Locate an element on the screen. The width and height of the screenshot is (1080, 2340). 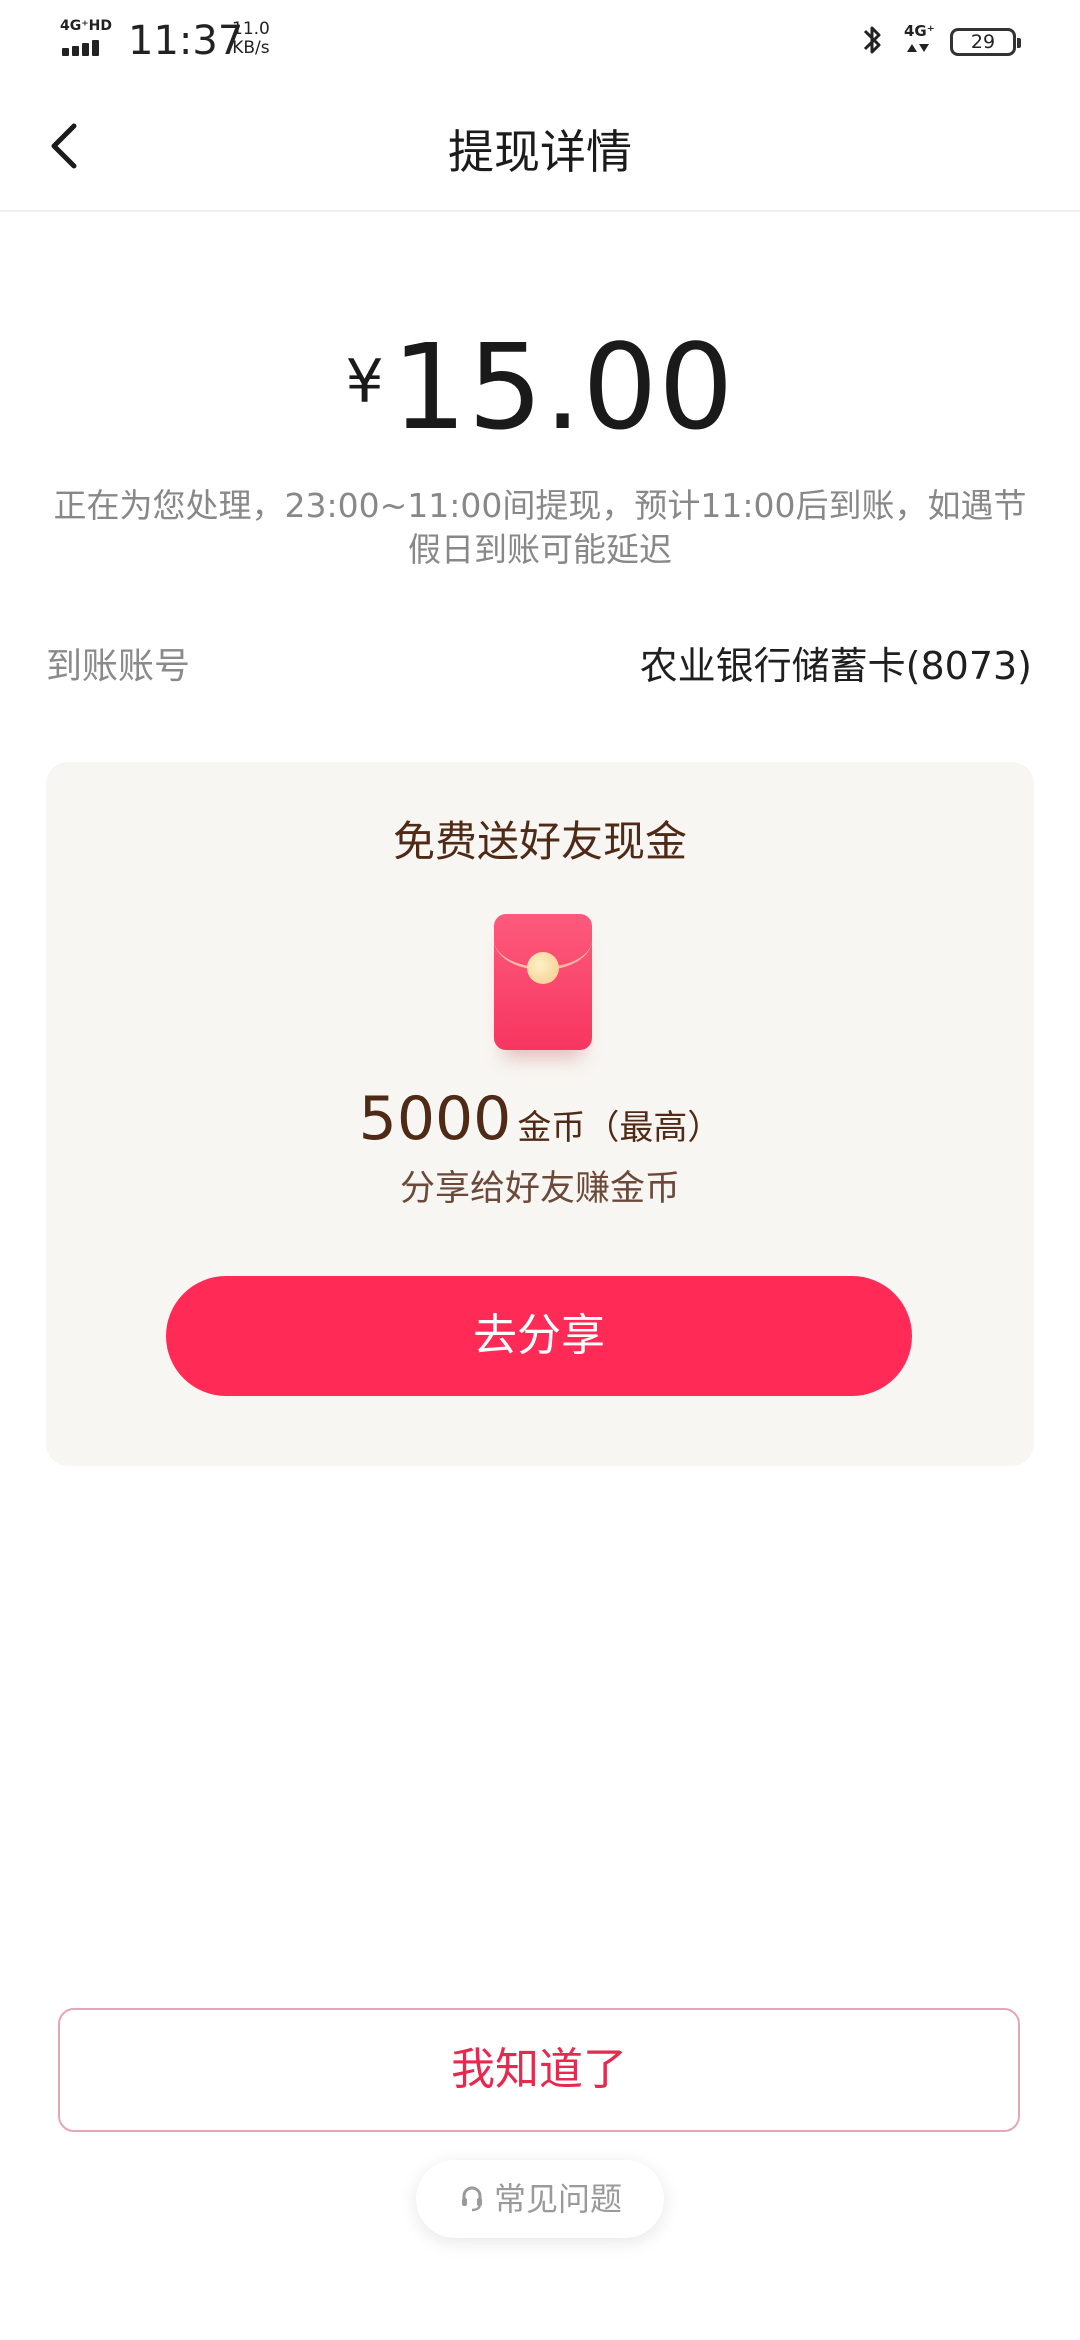
faq-button: 常见问题 is located at coordinates (540, 2199).